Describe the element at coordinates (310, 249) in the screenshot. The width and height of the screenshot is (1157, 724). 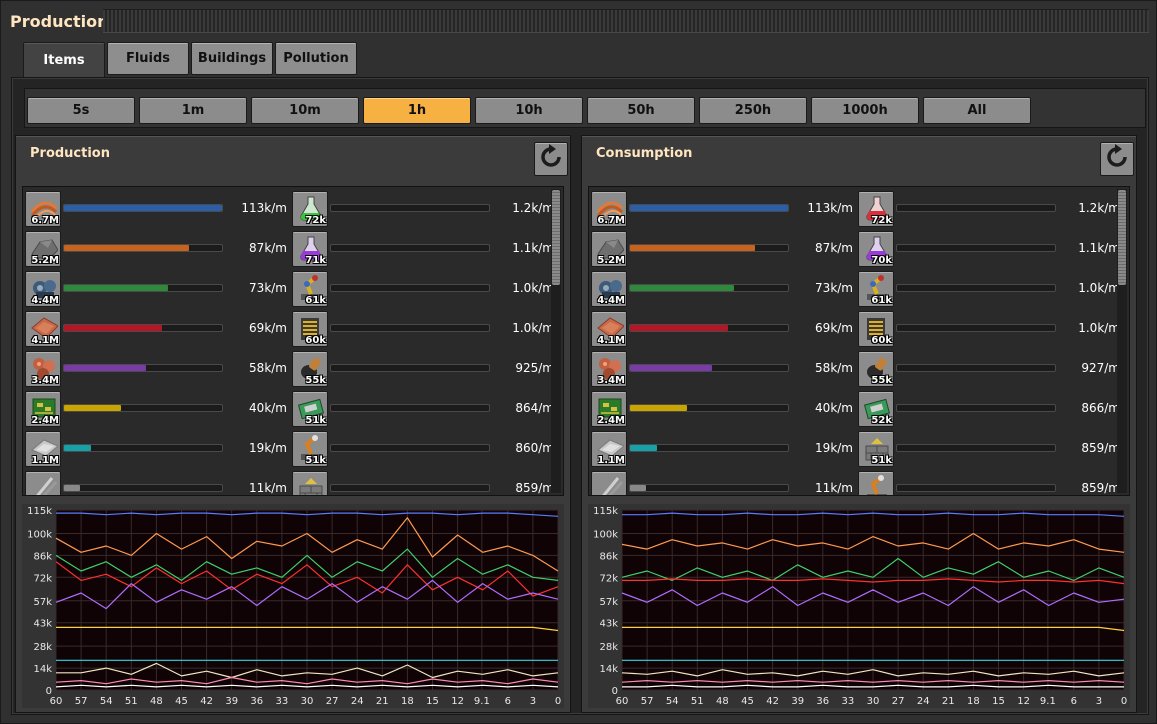
I see `chemical-science-pack-icon: 71k` at that location.